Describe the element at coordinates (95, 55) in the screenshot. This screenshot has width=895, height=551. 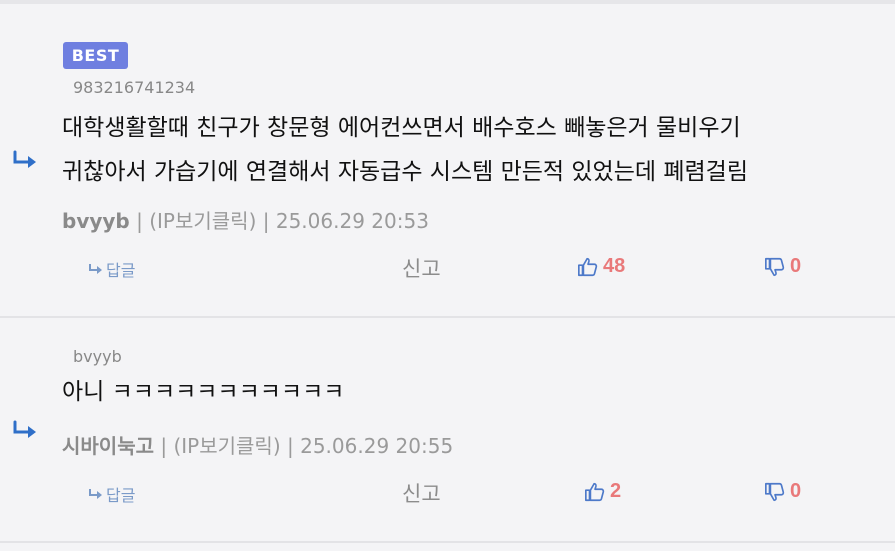
I see `best-badge: BEST` at that location.